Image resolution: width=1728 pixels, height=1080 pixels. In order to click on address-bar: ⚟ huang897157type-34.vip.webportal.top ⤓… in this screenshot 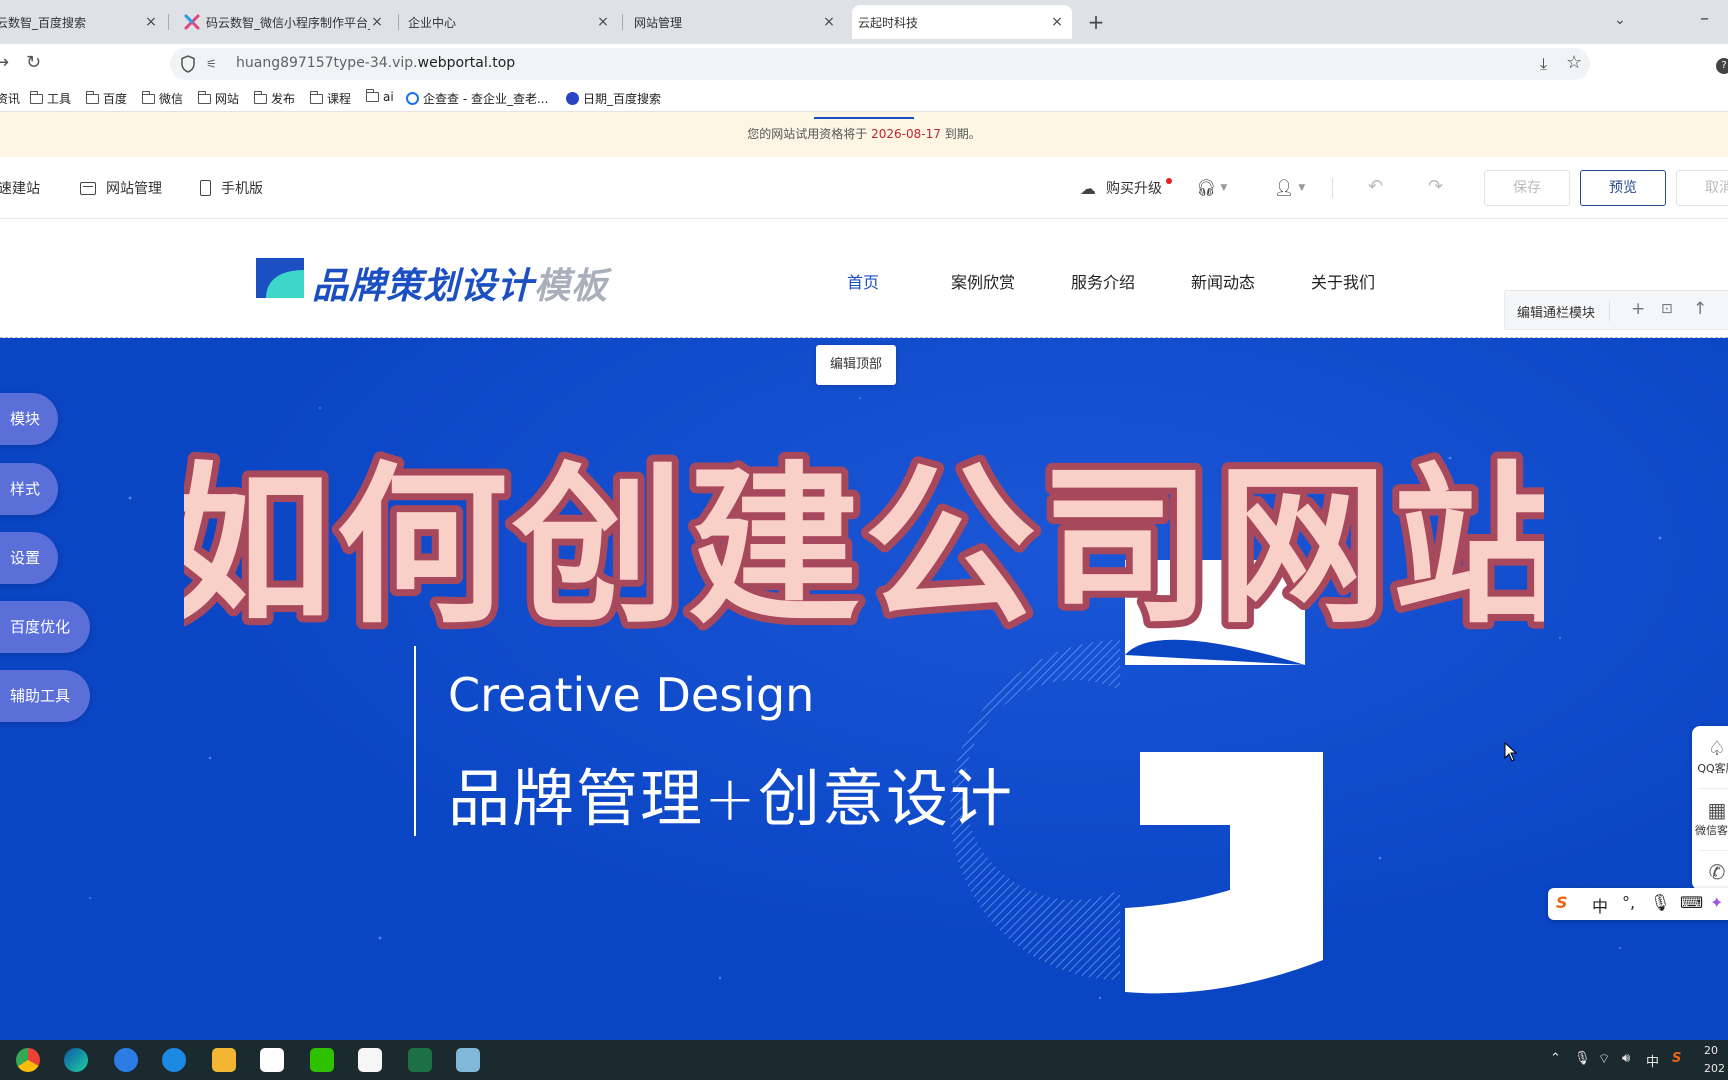, I will do `click(880, 64)`.